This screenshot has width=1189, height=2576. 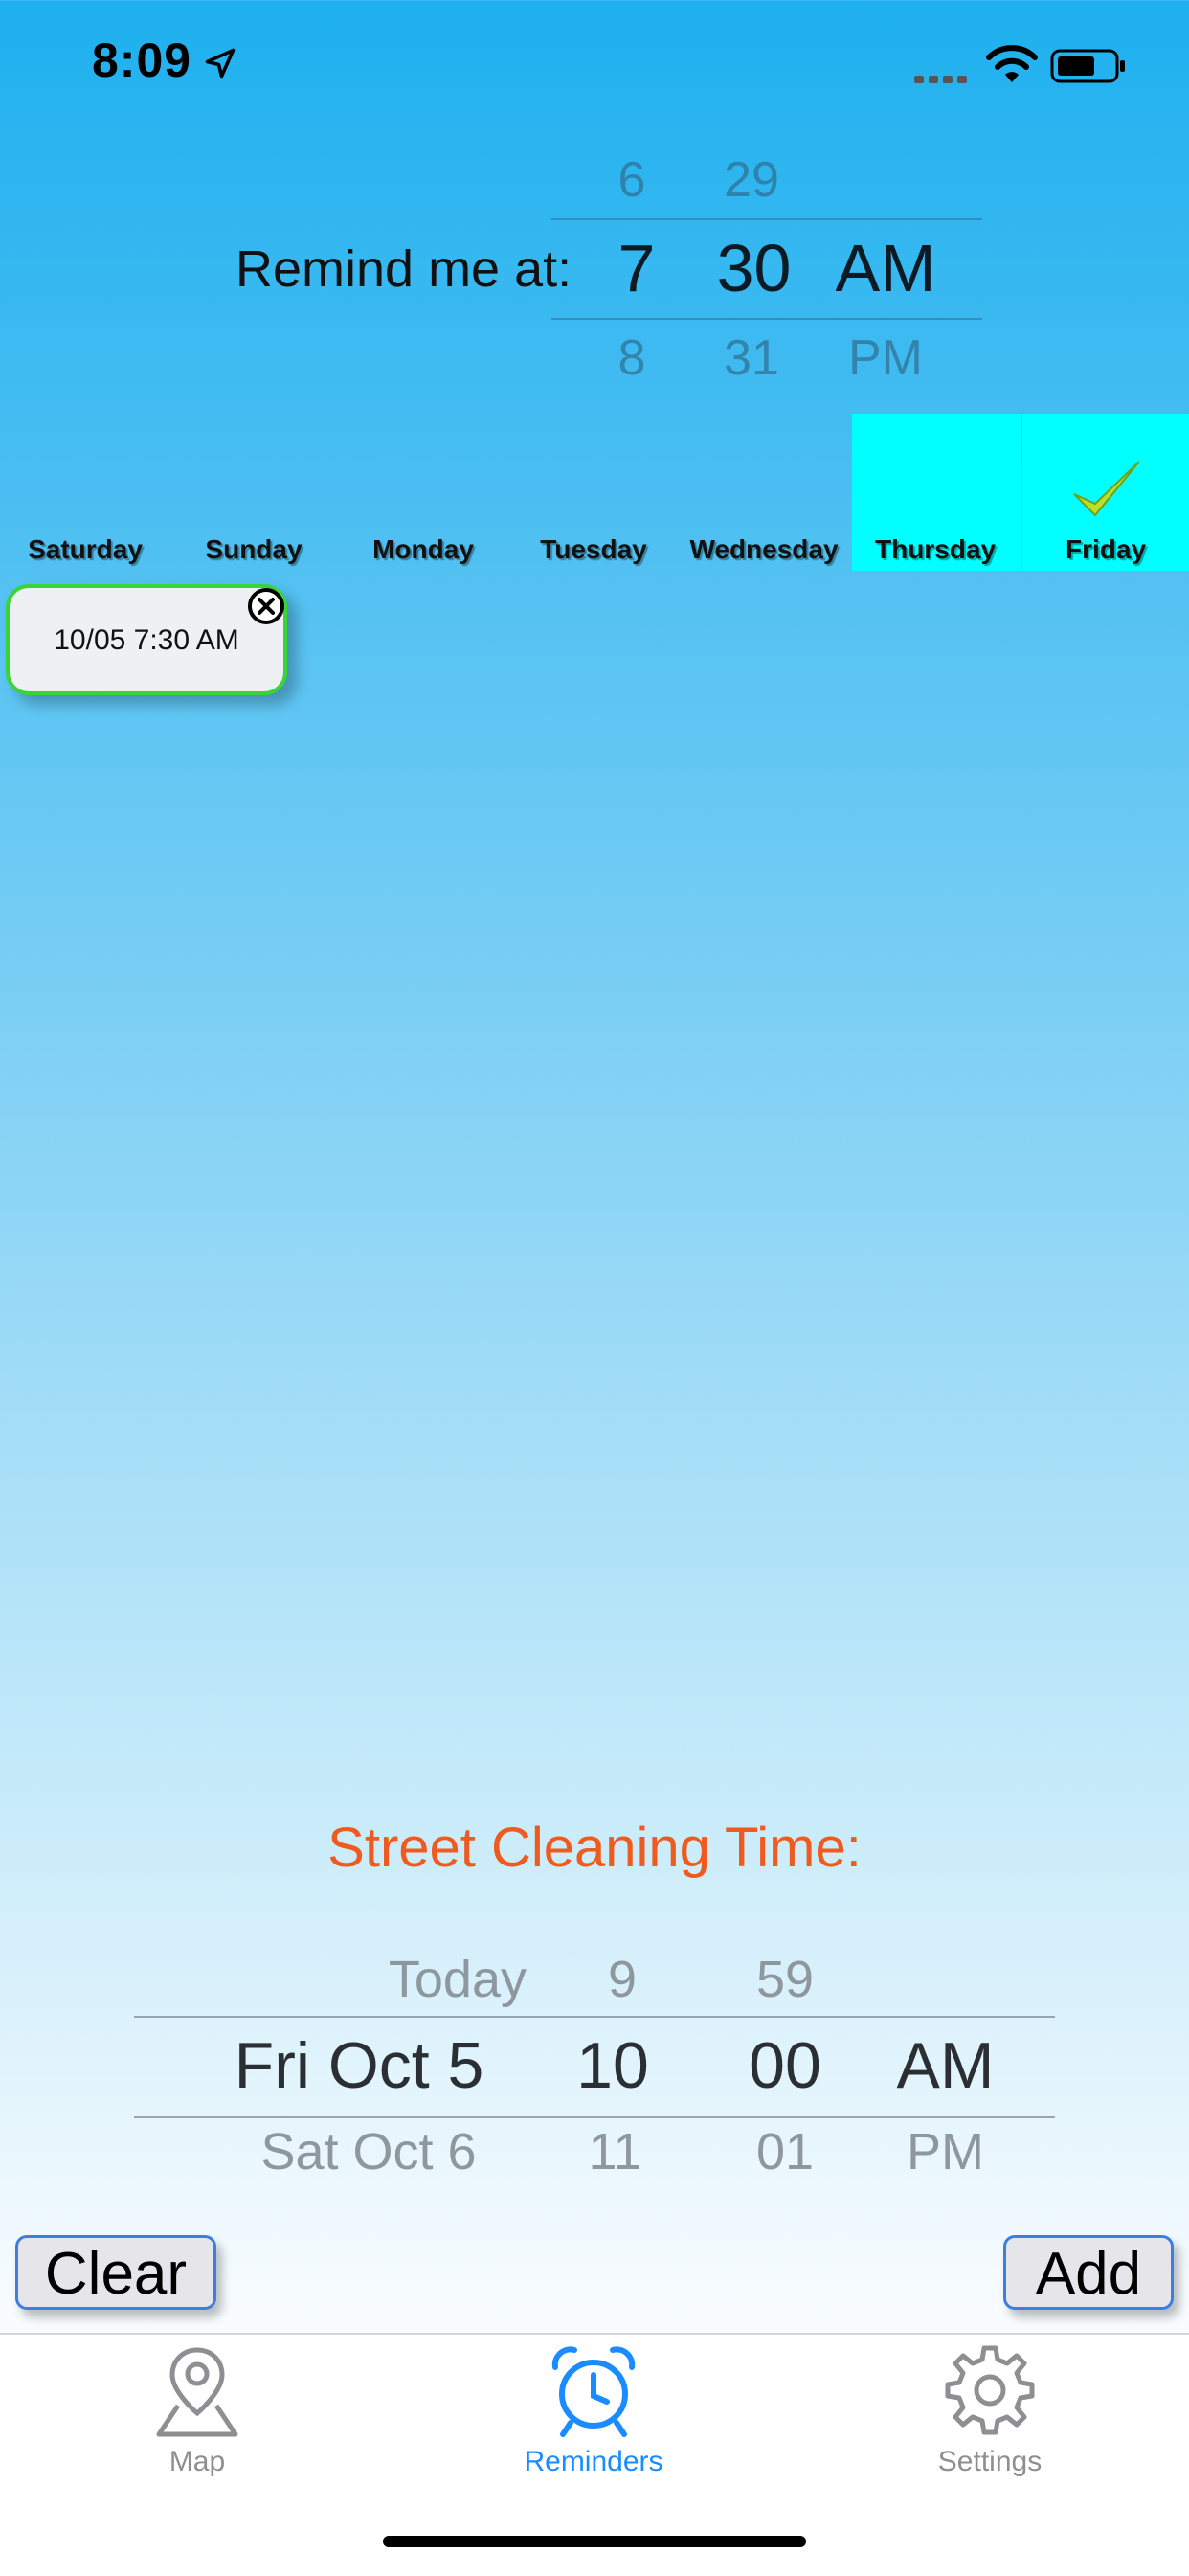 I want to click on battery-icon, so click(x=1087, y=66).